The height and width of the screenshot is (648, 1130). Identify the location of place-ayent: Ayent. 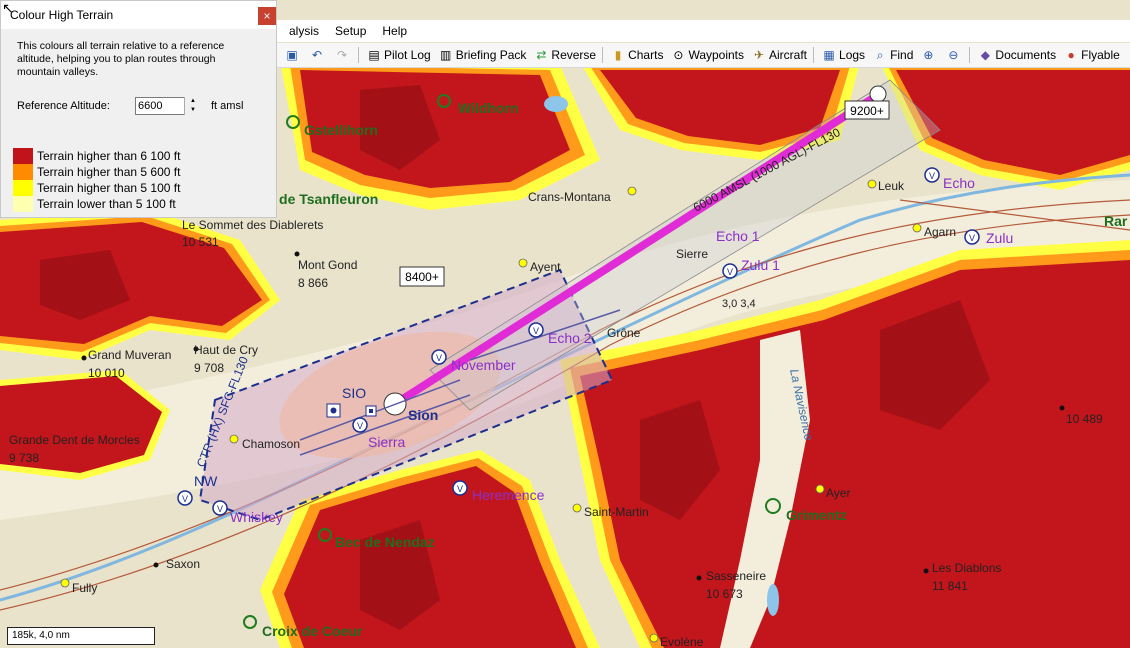
(545, 267).